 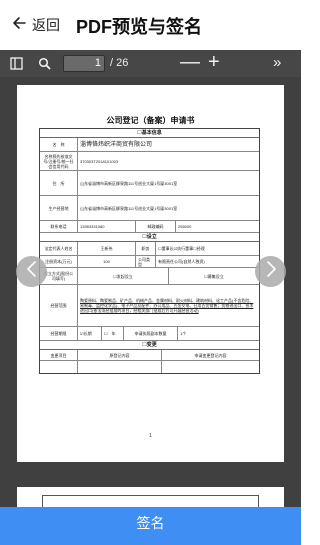 What do you see at coordinates (119, 63) in the screenshot?
I see `page-total: / 26` at bounding box center [119, 63].